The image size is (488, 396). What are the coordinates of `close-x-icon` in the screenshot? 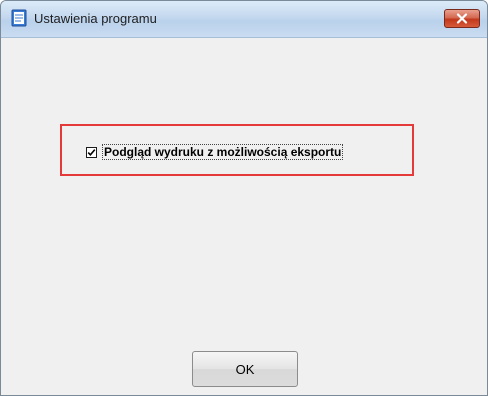 It's located at (462, 18).